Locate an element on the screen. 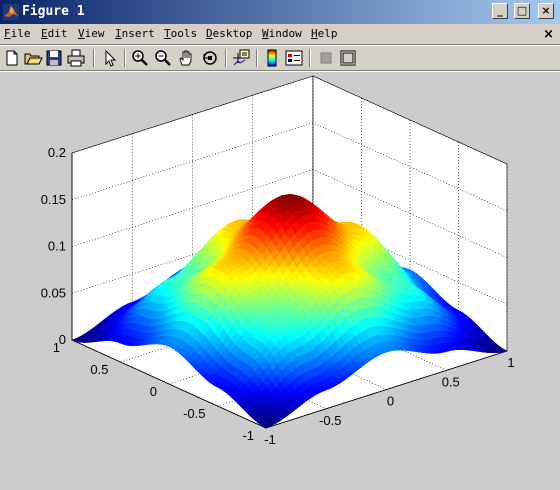 The width and height of the screenshot is (560, 490). maximize-button: □ is located at coordinates (522, 11).